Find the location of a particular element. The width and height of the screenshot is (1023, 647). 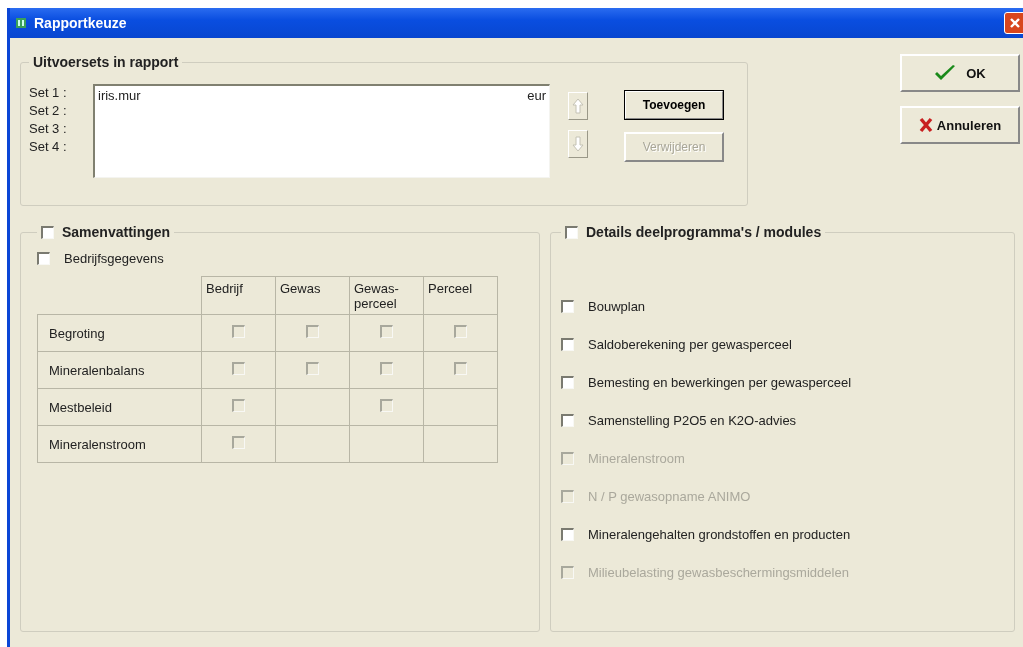

column-header: Gewas-perceel is located at coordinates (386, 295).